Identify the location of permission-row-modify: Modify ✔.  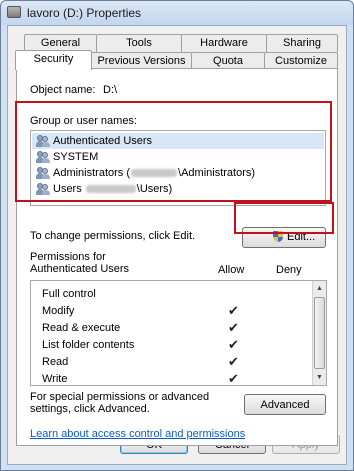
(172, 311).